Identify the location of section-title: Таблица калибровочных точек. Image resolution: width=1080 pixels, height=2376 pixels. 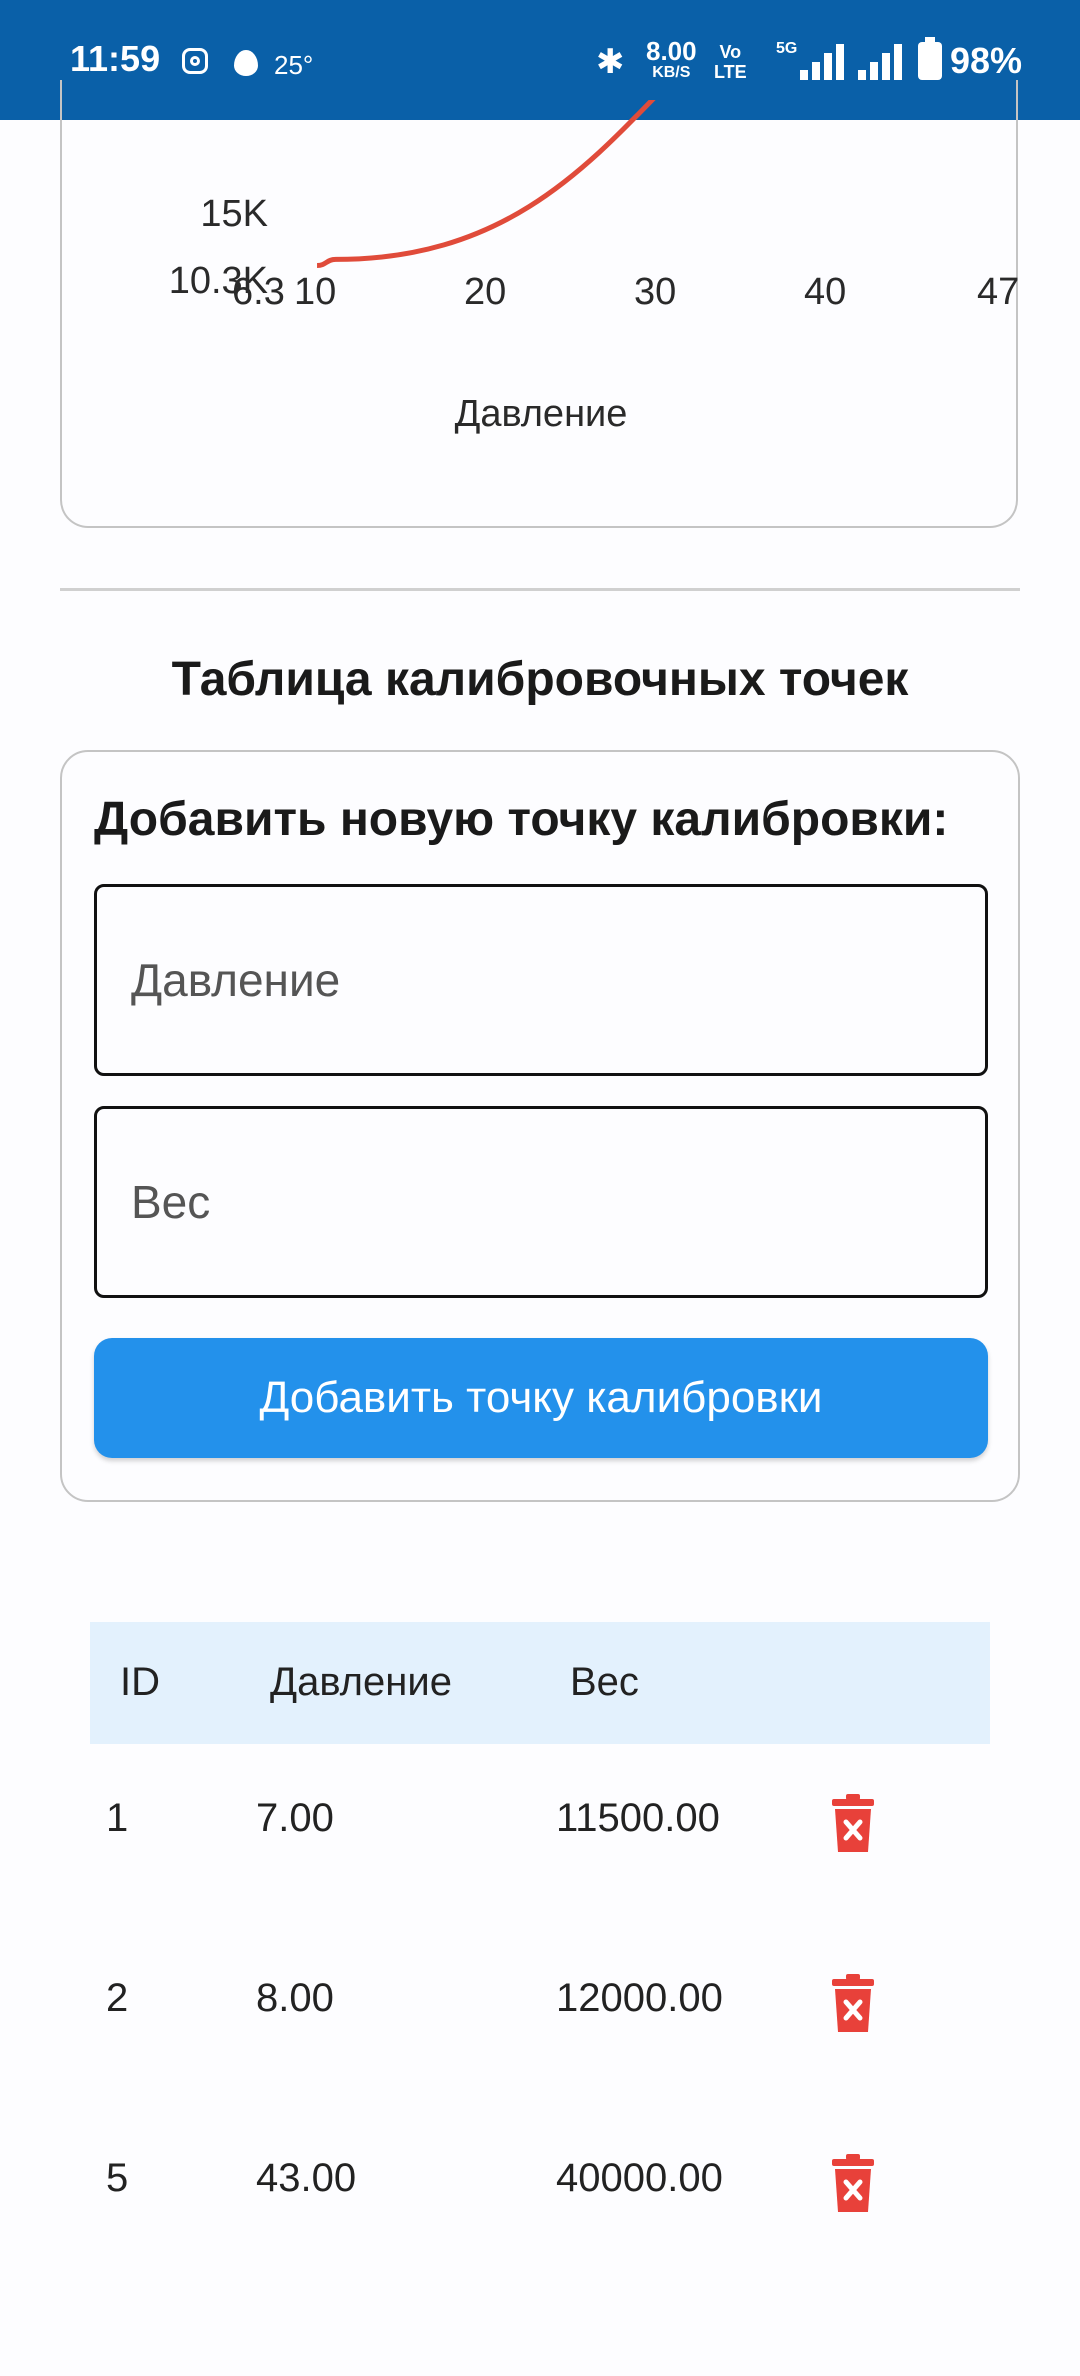
(540, 679).